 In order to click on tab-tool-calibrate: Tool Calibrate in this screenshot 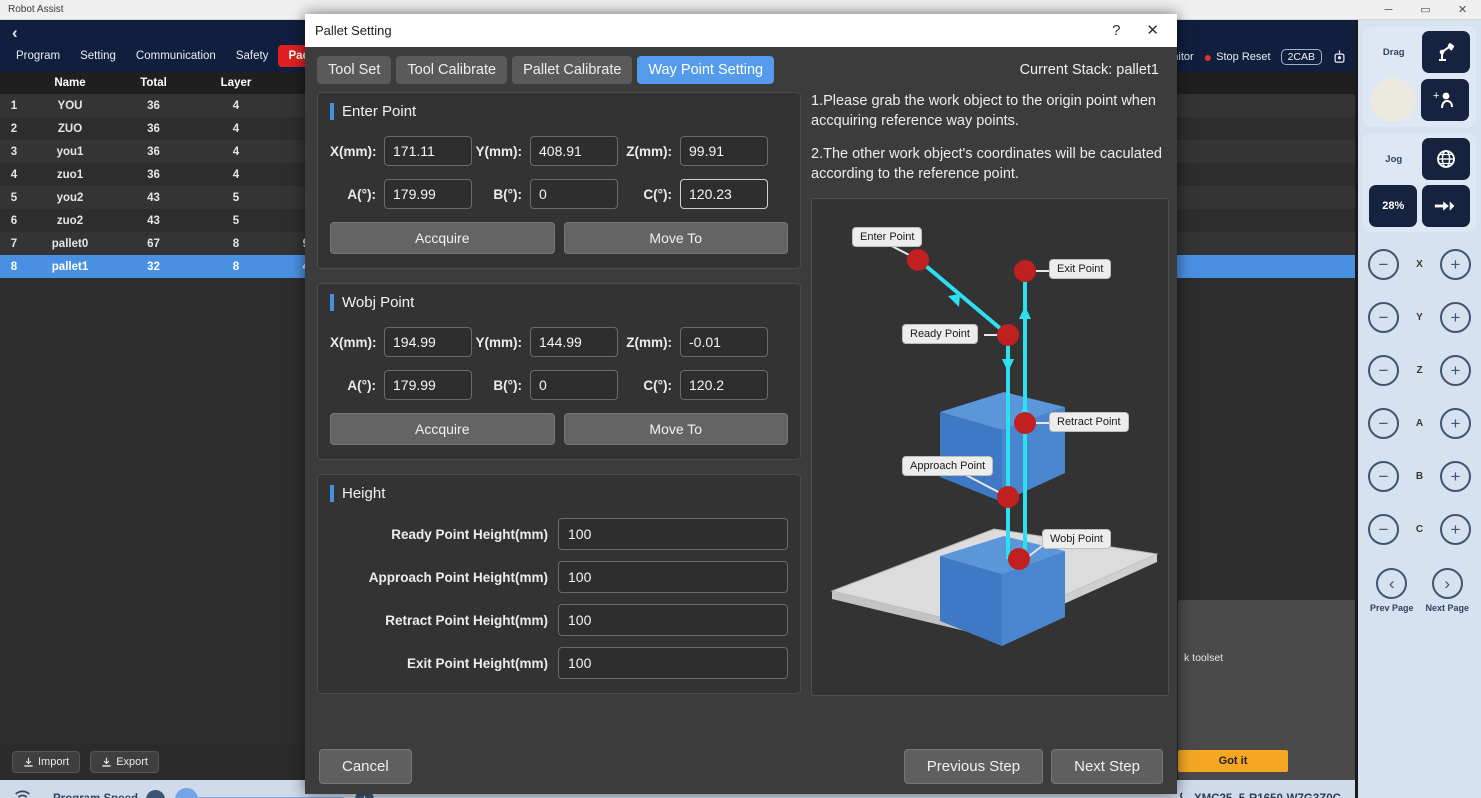, I will do `click(452, 70)`.